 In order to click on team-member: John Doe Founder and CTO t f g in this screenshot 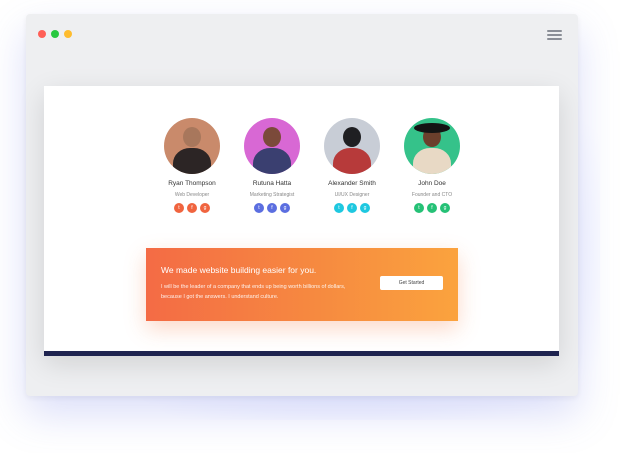, I will do `click(432, 165)`.